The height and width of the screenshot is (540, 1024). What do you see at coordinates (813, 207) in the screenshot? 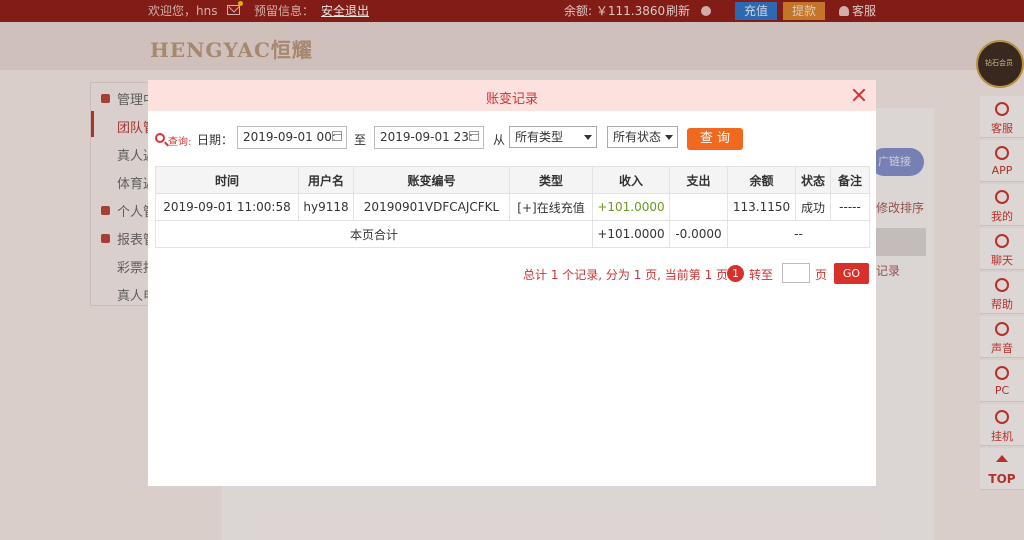
I see `cell-status: 成功` at bounding box center [813, 207].